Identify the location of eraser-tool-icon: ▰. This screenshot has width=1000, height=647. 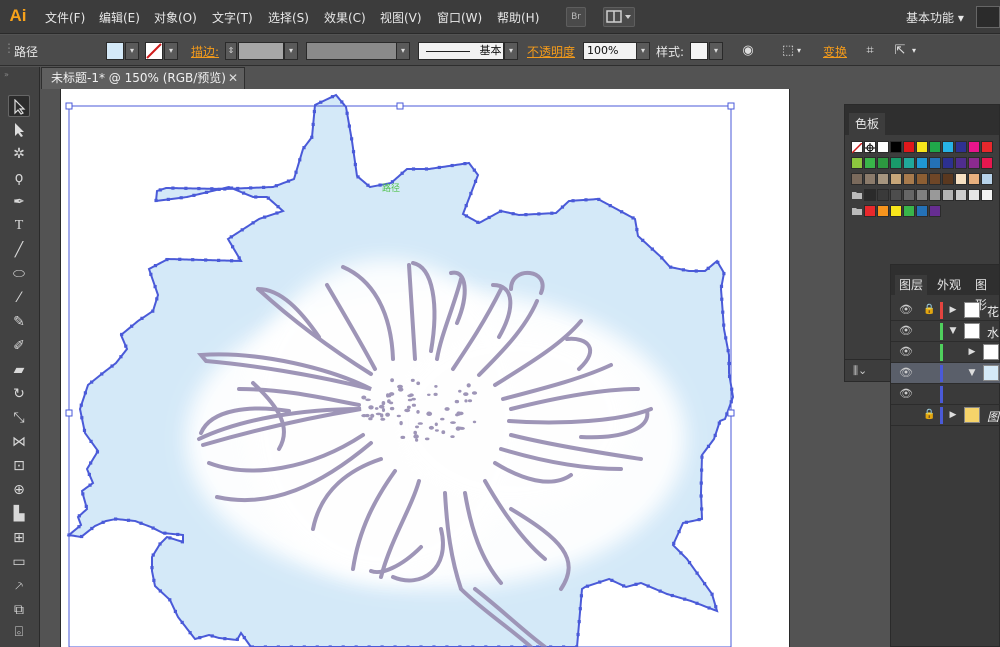
(19, 370).